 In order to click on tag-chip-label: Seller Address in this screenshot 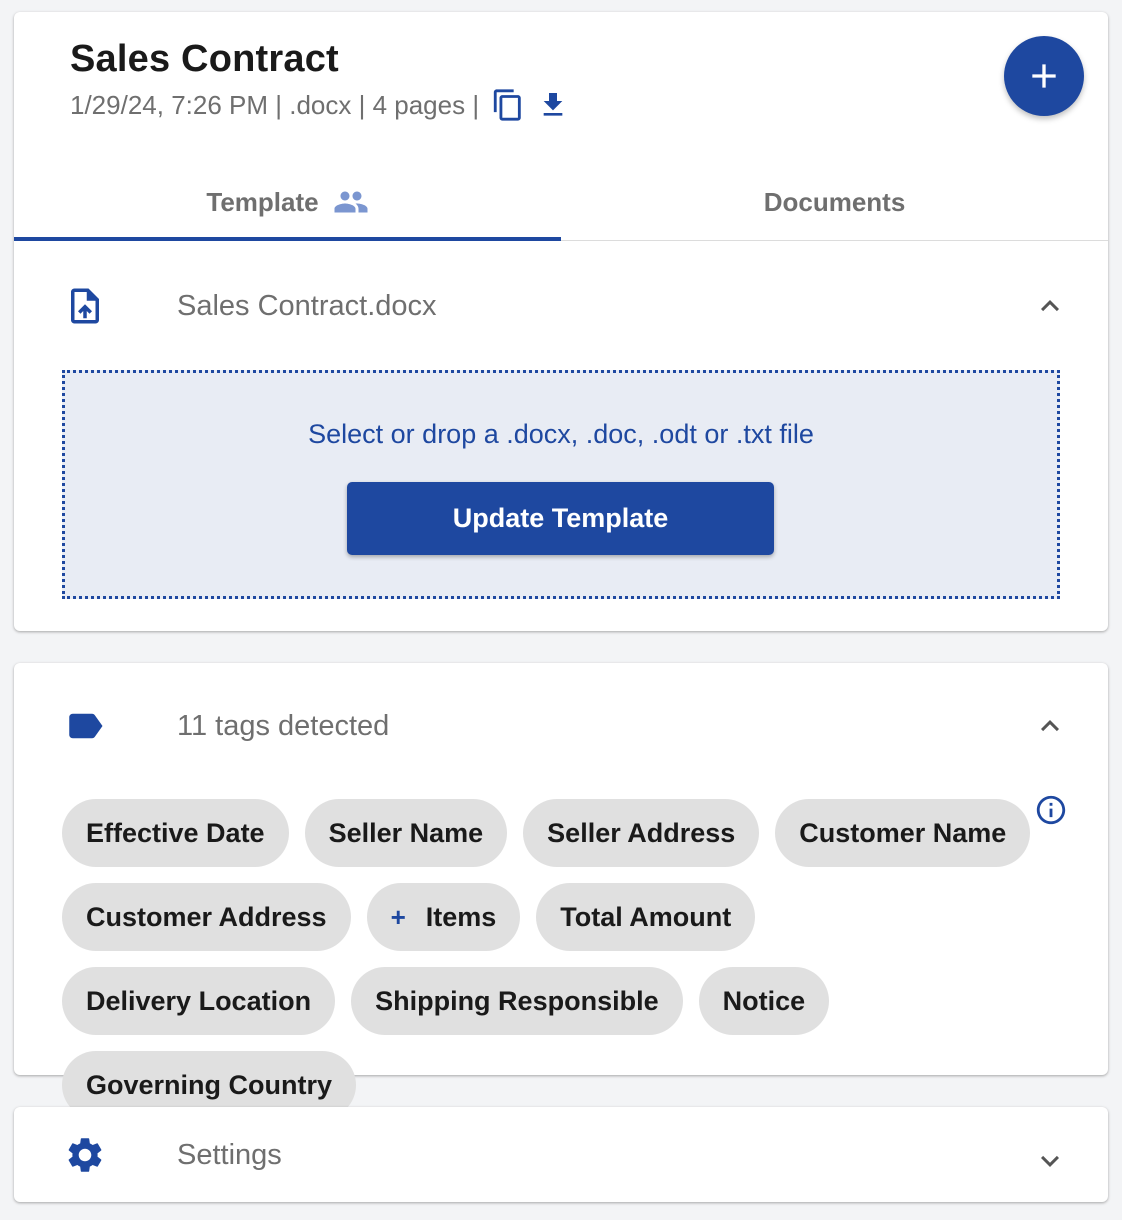, I will do `click(641, 832)`.